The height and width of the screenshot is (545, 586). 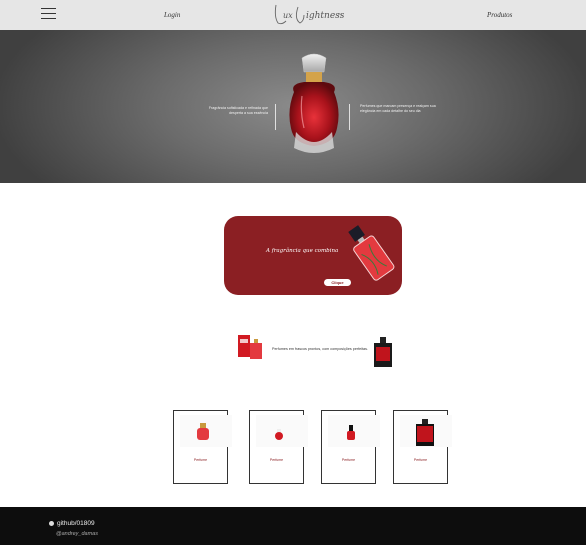 I want to click on promo-card: A fragrância que combina Clique, so click(x=313, y=255).